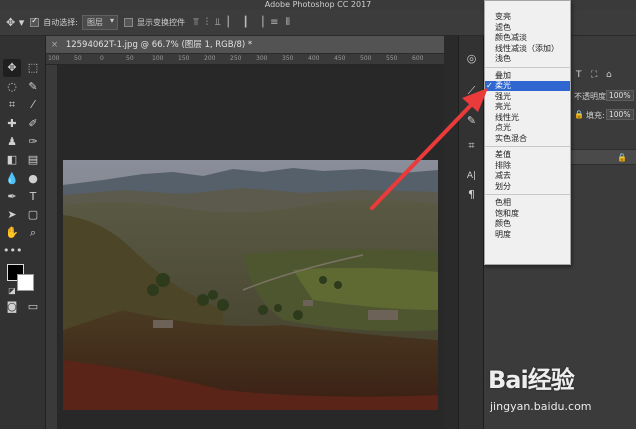 Image resolution: width=636 pixels, height=429 pixels. Describe the element at coordinates (160, 22) in the screenshot. I see `show-transform-label: 显示变换控件` at that location.